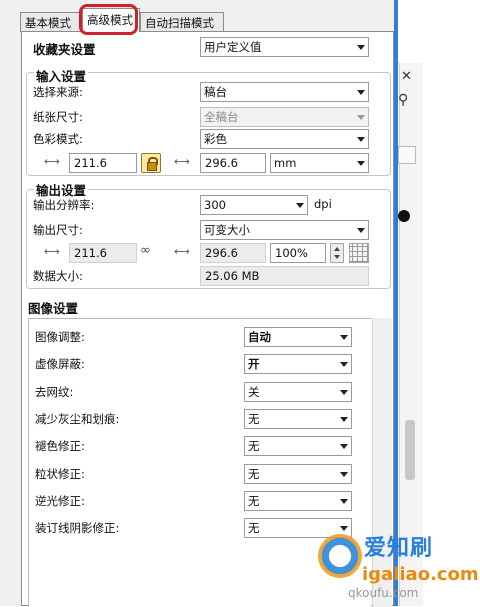 Image resolution: width=480 pixels, height=607 pixels. Describe the element at coordinates (233, 163) in the screenshot. I see `input-height-field: 296.6` at that location.